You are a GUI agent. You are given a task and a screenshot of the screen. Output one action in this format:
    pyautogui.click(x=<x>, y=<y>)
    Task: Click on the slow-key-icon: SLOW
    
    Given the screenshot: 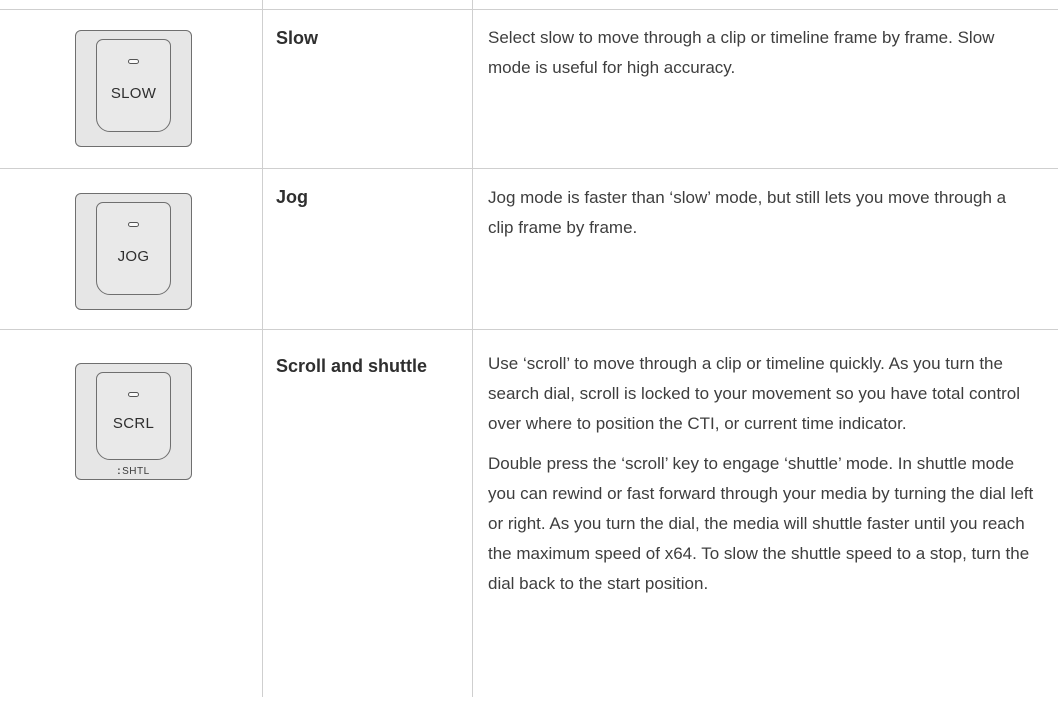 What is the action you would take?
    pyautogui.click(x=133, y=88)
    